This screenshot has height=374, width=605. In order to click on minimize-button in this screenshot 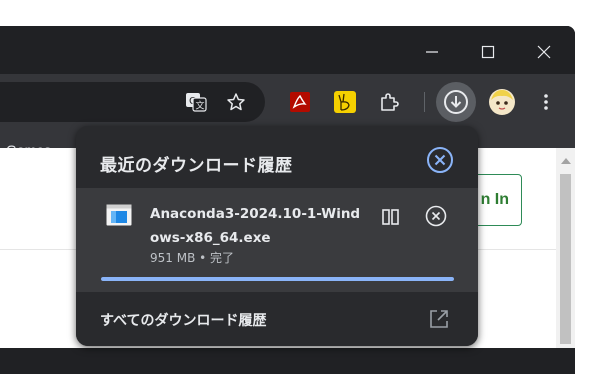, I will do `click(432, 52)`.